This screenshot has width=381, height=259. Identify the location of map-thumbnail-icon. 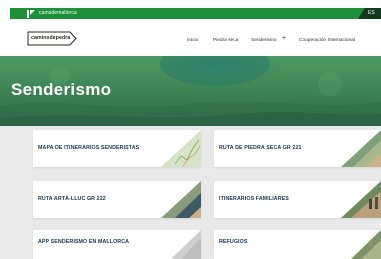
(181, 148).